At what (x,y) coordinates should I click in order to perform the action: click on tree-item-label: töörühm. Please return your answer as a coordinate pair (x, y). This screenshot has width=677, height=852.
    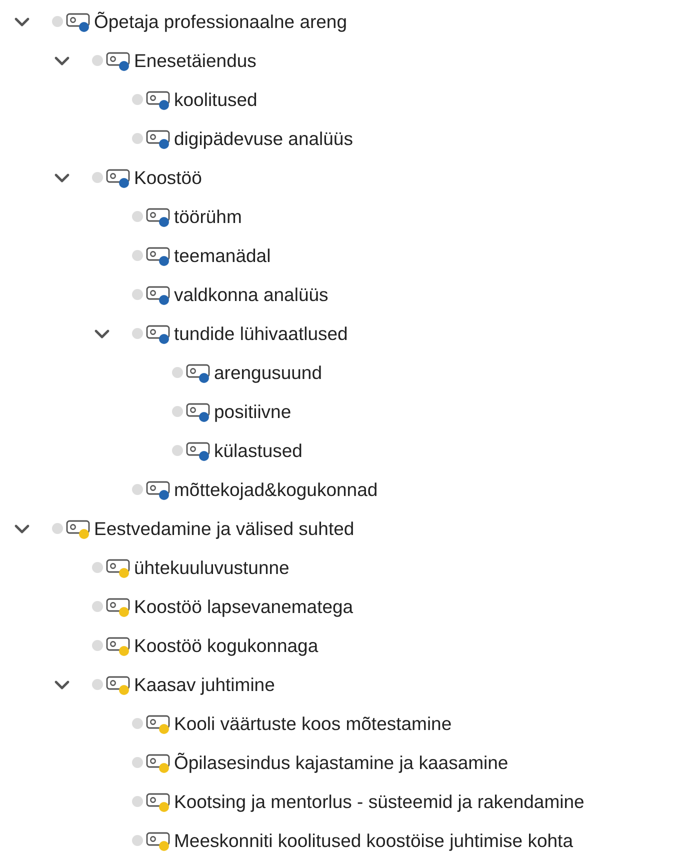
    Looking at the image, I should click on (208, 217).